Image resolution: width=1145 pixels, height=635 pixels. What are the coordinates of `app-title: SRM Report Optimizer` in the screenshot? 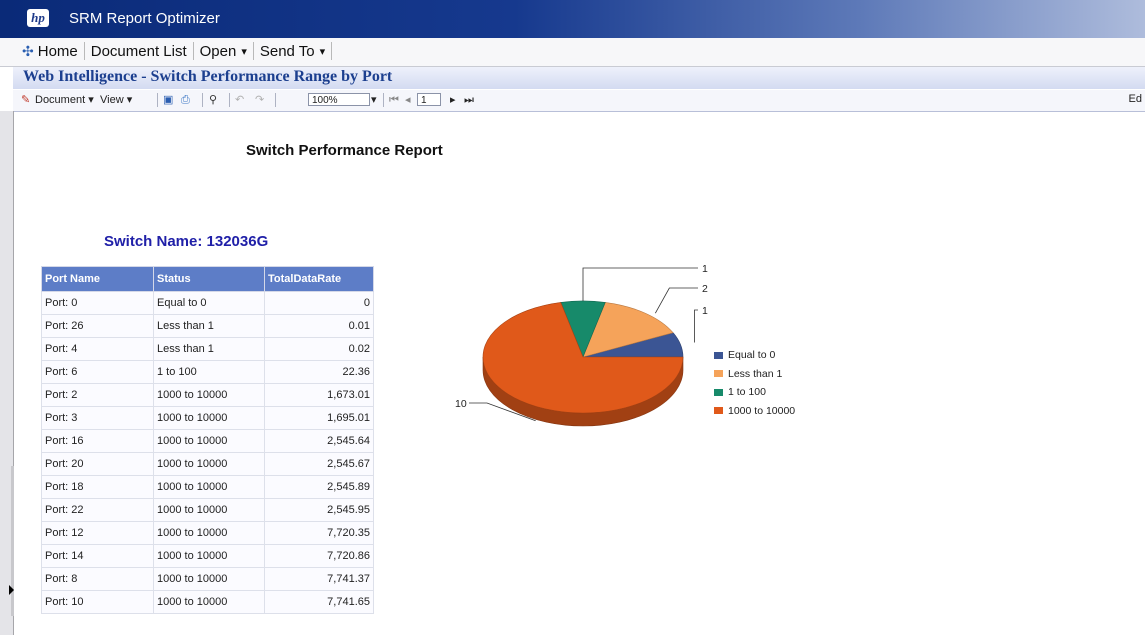 It's located at (144, 18).